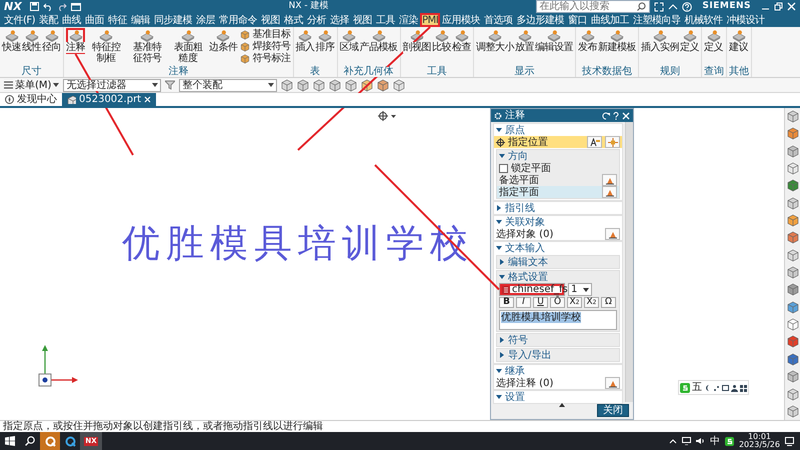  What do you see at coordinates (606, 116) in the screenshot?
I see `reset-icon` at bounding box center [606, 116].